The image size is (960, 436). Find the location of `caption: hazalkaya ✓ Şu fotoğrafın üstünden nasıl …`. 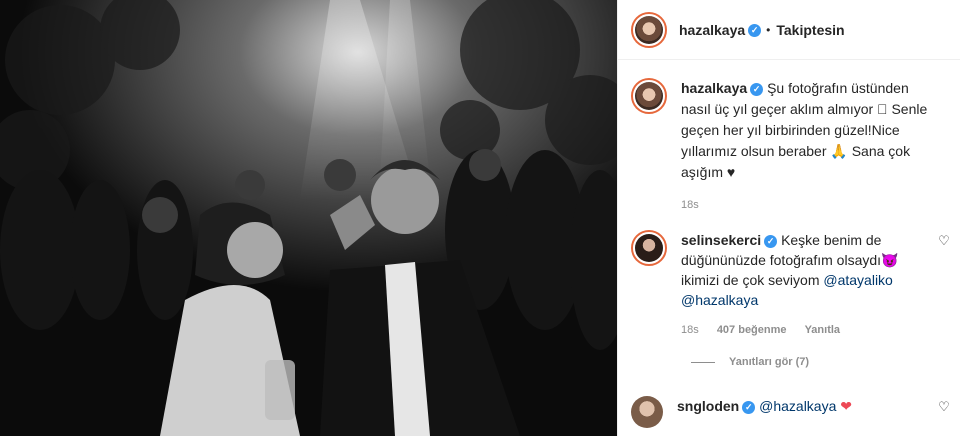

caption: hazalkaya ✓ Şu fotoğrafın üstünden nasıl … is located at coordinates (791, 147).